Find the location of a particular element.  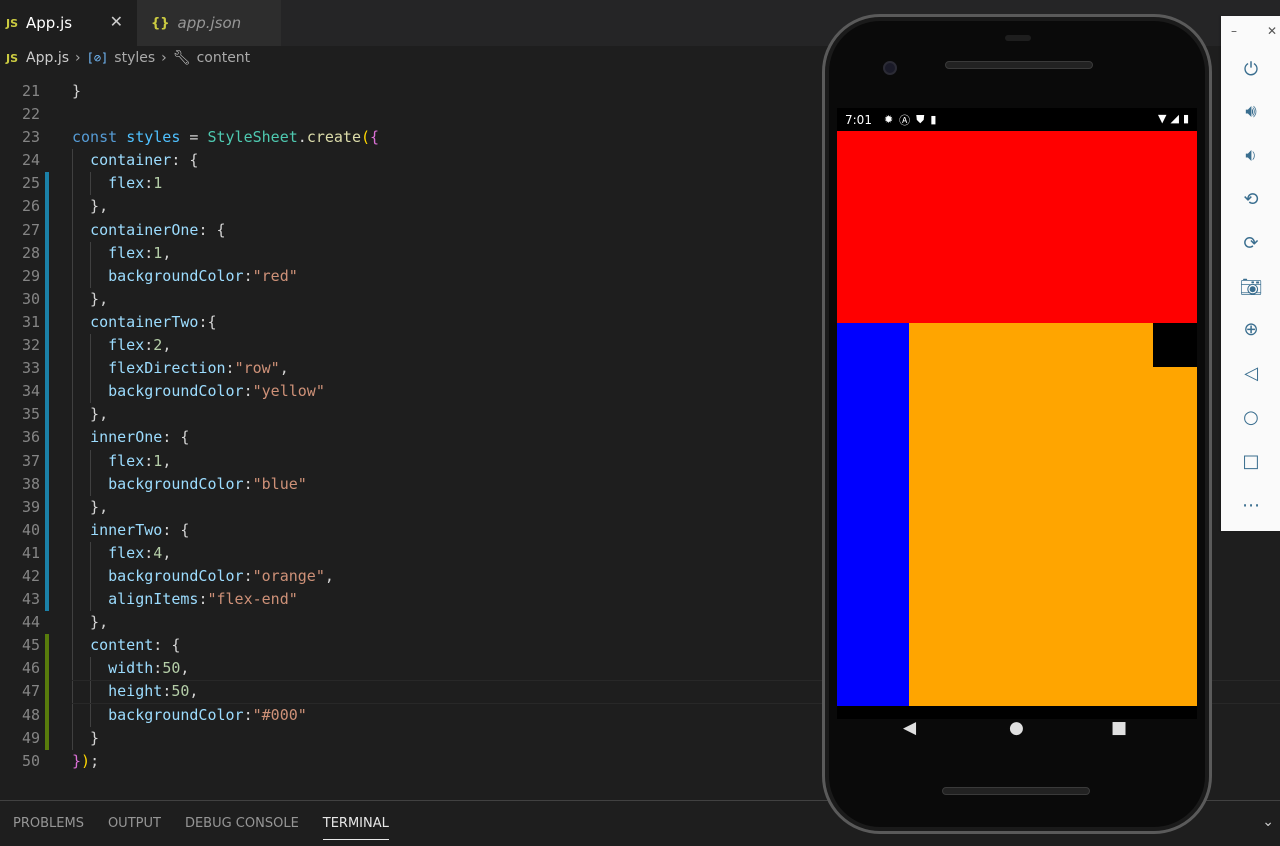

emulator-toolbar: – ✕ ⏻ 🔊︎ 🔉︎ ⟲ ⟳ 📷︎ ⊕ ◁ ○ □ ⋯ is located at coordinates (1250, 273).